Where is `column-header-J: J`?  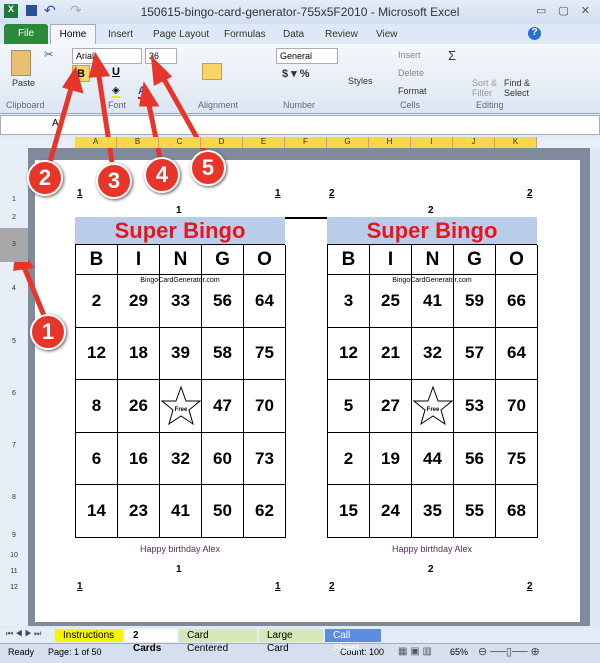 column-header-J: J is located at coordinates (474, 142).